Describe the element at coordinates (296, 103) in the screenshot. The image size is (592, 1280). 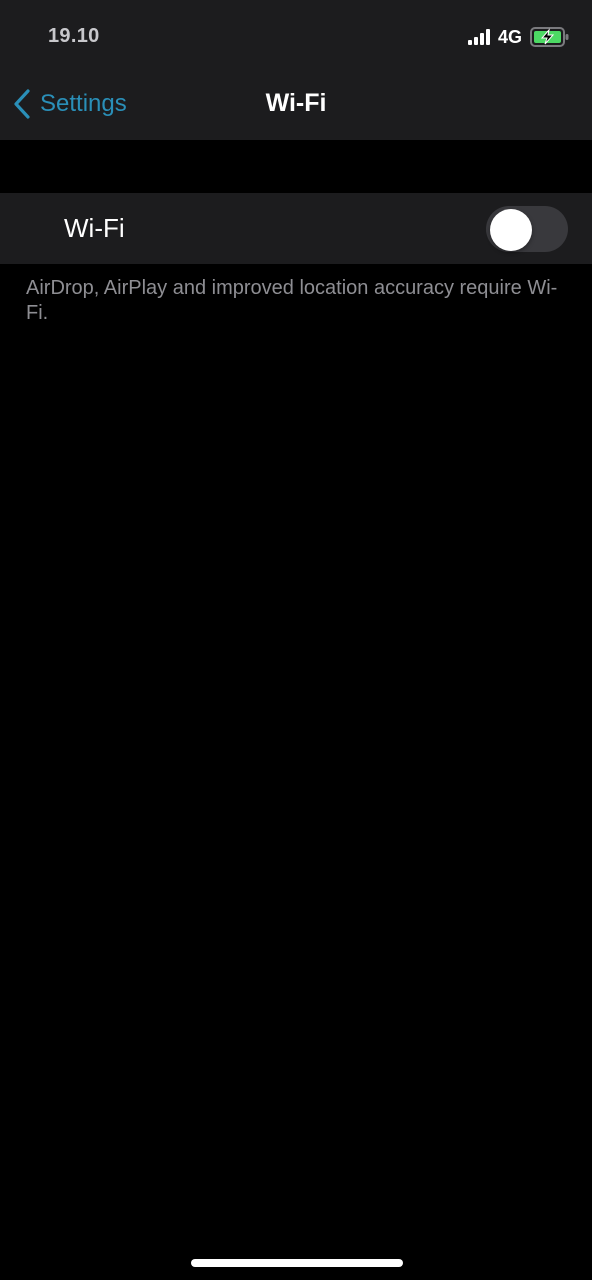
I see `page-title: Wi-Fi` at that location.